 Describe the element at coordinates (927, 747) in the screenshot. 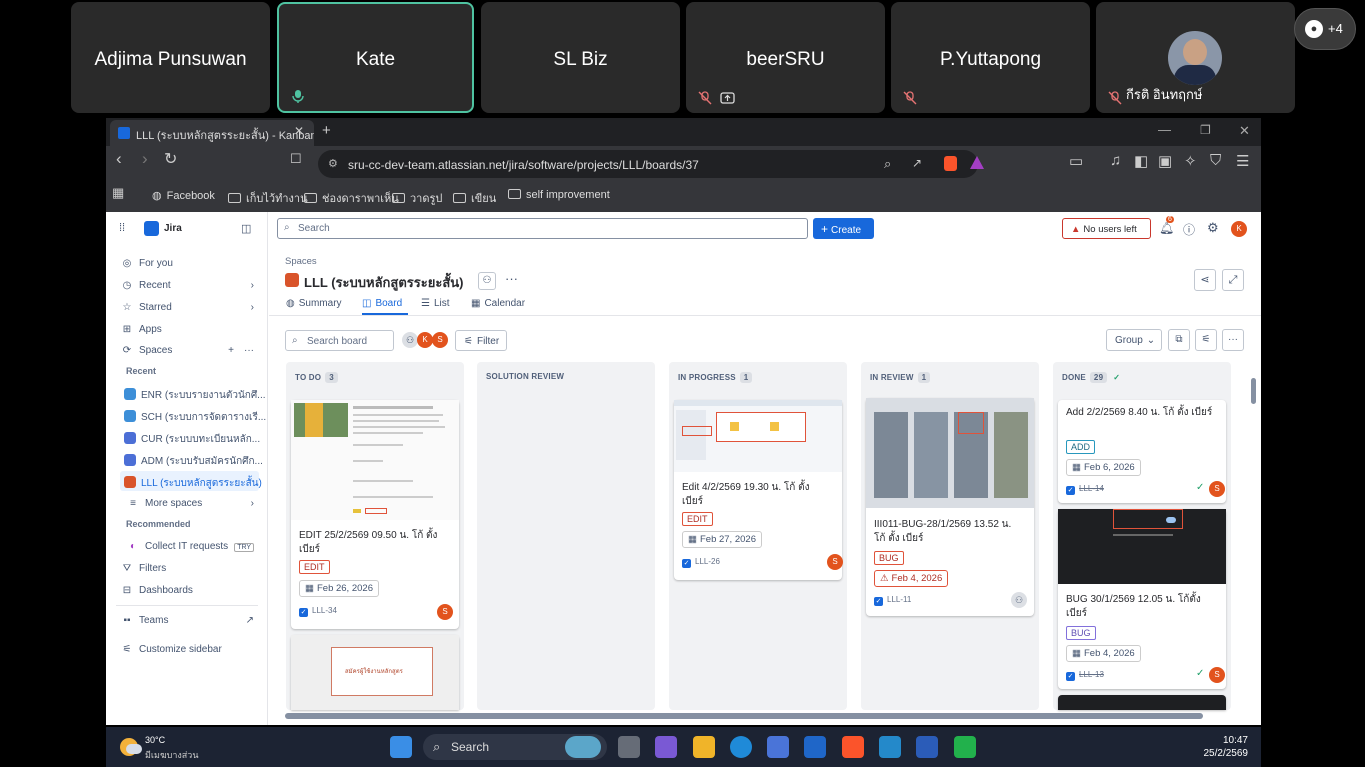

I see `word-icon` at that location.